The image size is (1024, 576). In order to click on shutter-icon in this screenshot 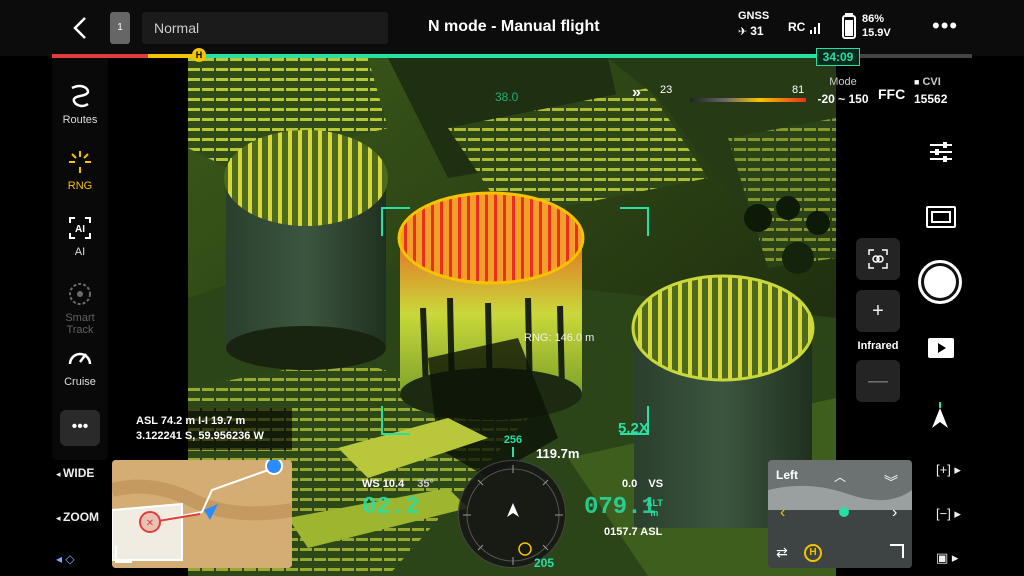, I will do `click(940, 282)`.